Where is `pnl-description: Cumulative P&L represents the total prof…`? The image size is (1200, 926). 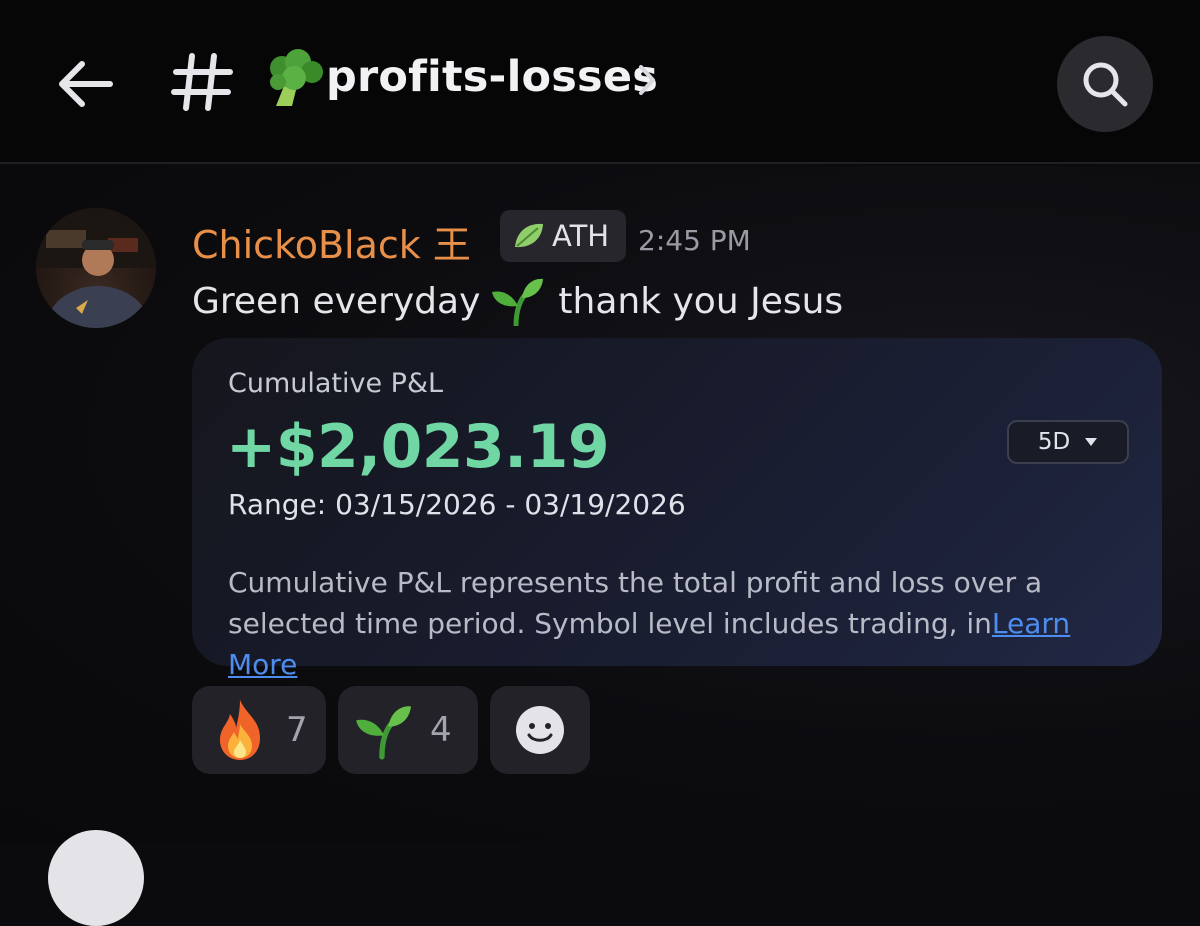 pnl-description: Cumulative P&L represents the total prof… is located at coordinates (683, 623).